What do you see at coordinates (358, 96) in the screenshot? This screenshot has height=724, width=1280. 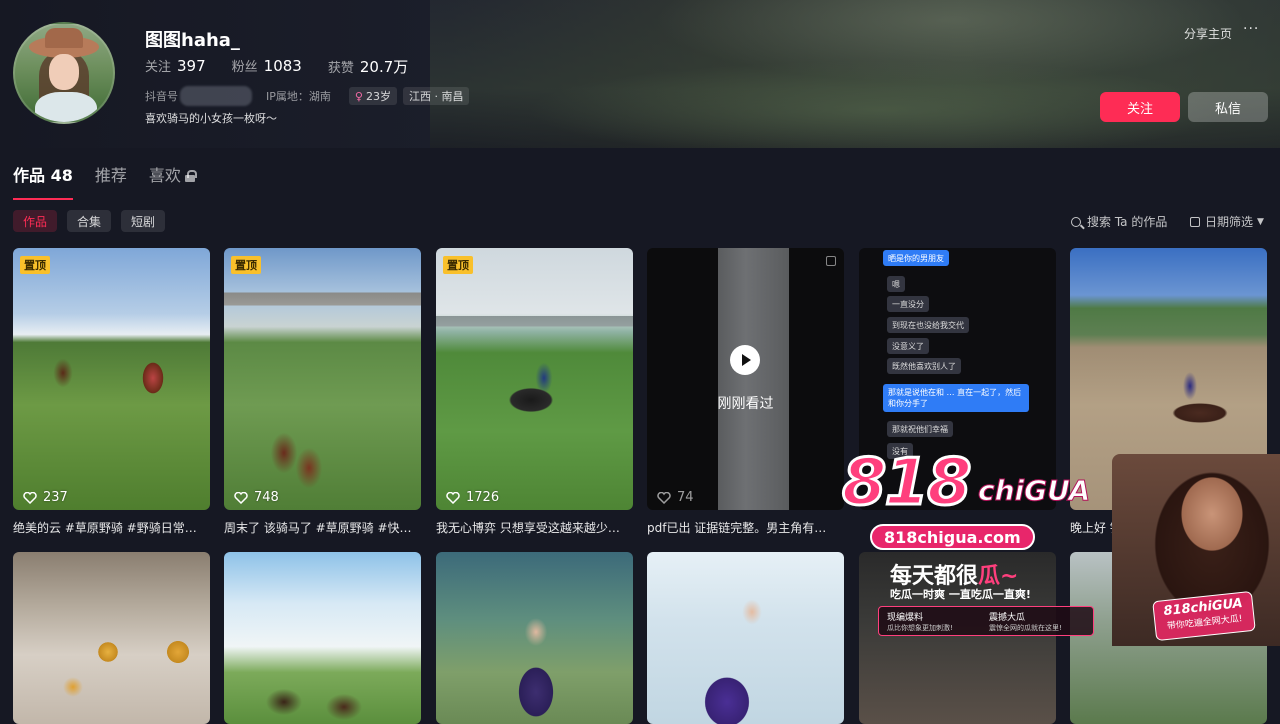 I see `female-icon: ♀` at bounding box center [358, 96].